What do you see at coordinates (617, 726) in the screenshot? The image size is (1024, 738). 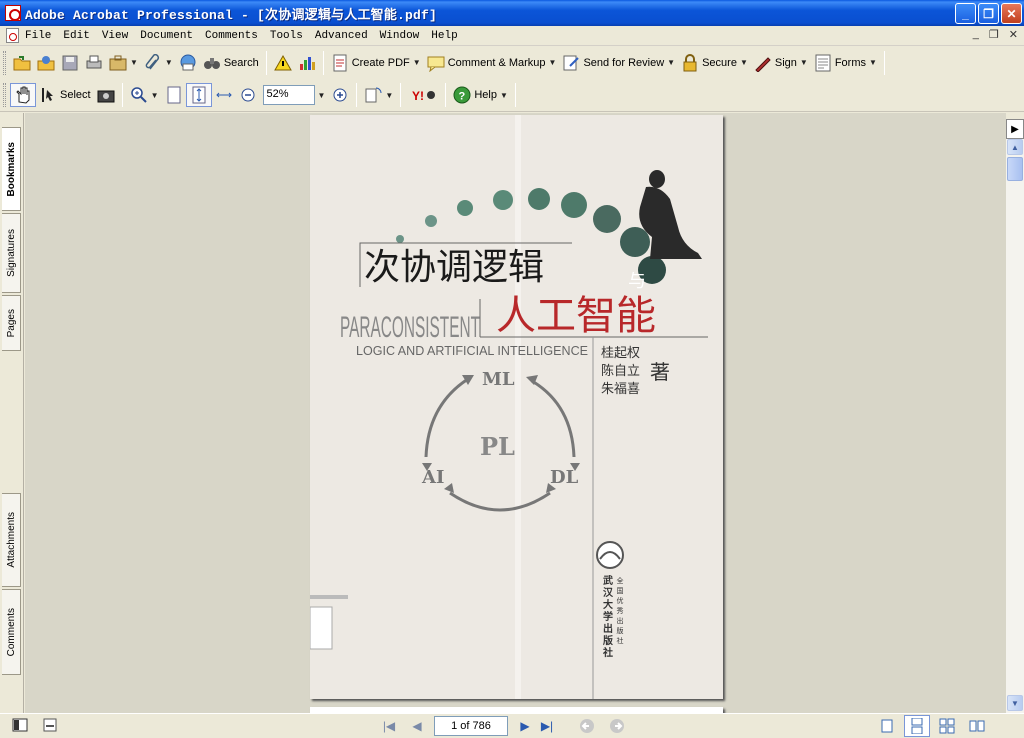 I see `next-view-button` at bounding box center [617, 726].